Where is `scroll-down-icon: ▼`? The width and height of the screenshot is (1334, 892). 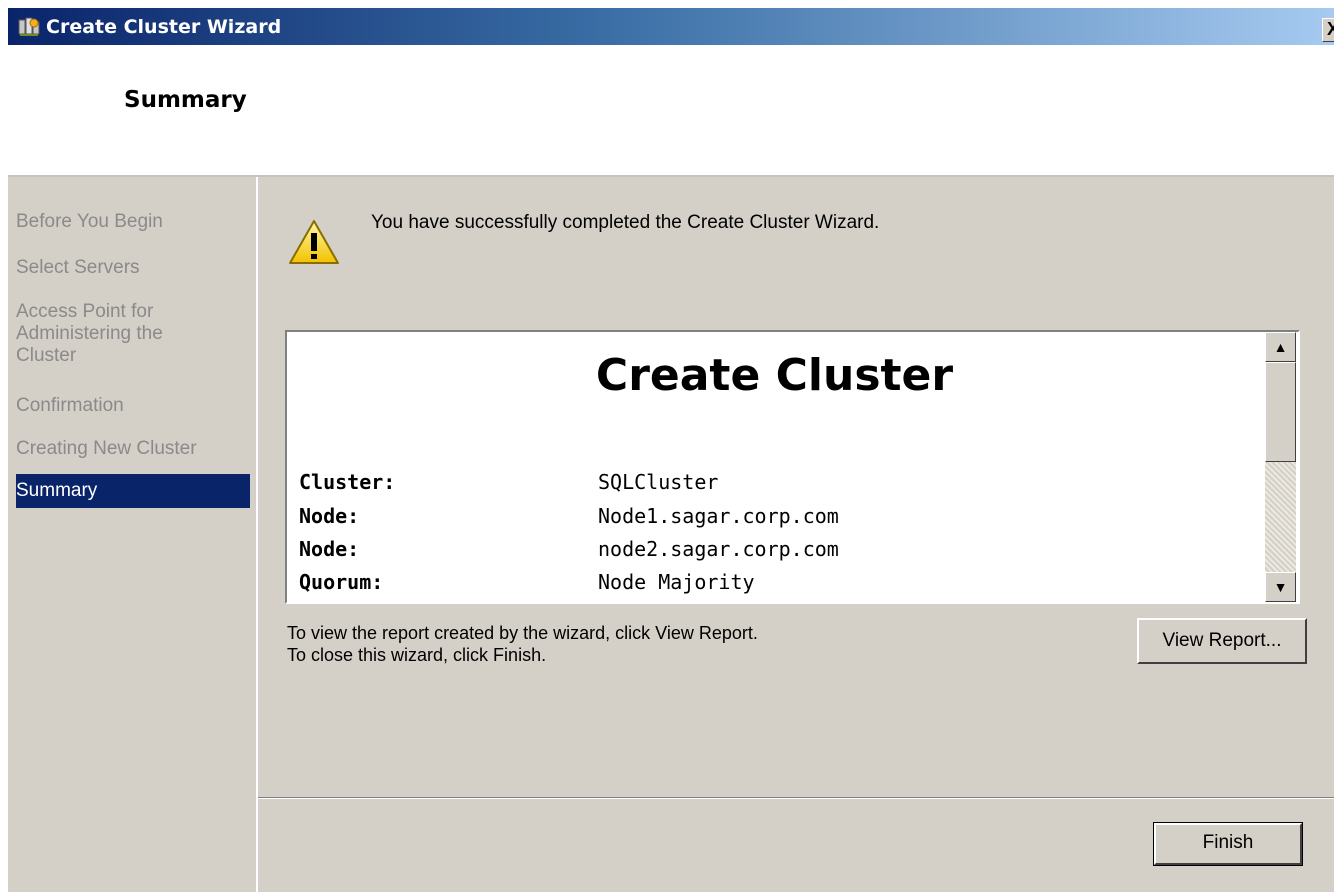
scroll-down-icon: ▼ is located at coordinates (1280, 587).